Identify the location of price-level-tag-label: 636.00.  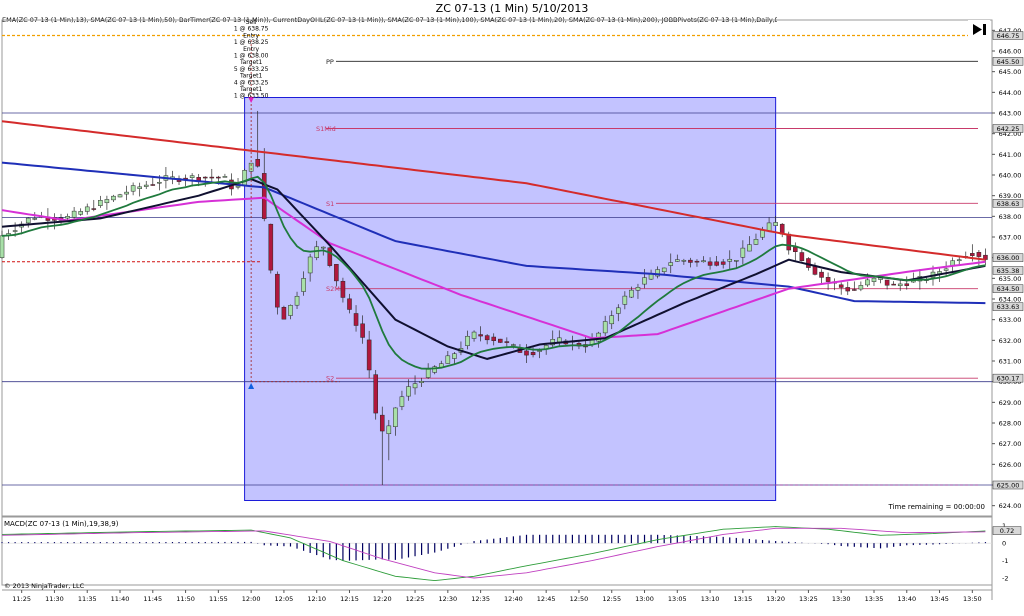
(1008, 258).